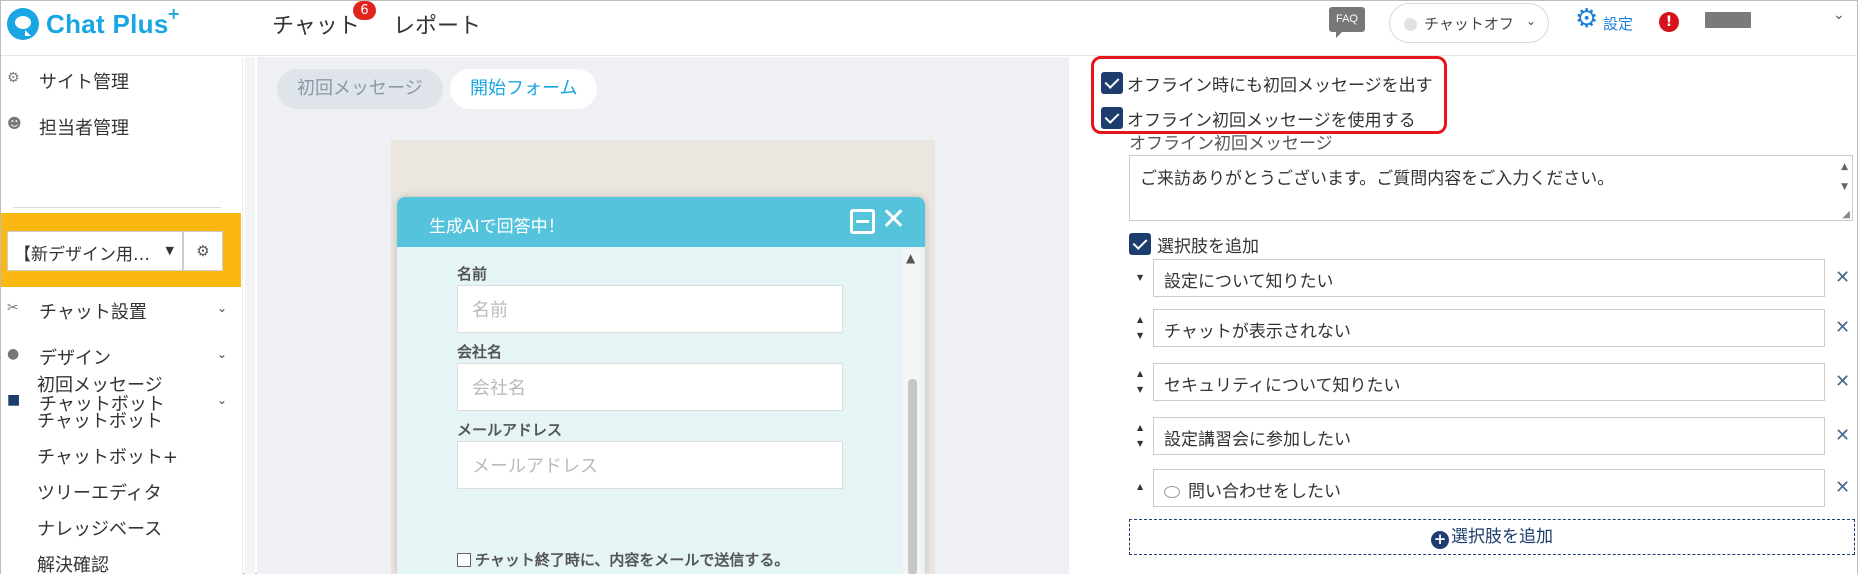 This screenshot has height=574, width=1858. What do you see at coordinates (1208, 247) in the screenshot?
I see `add-choices-label: 選択肢を追加` at bounding box center [1208, 247].